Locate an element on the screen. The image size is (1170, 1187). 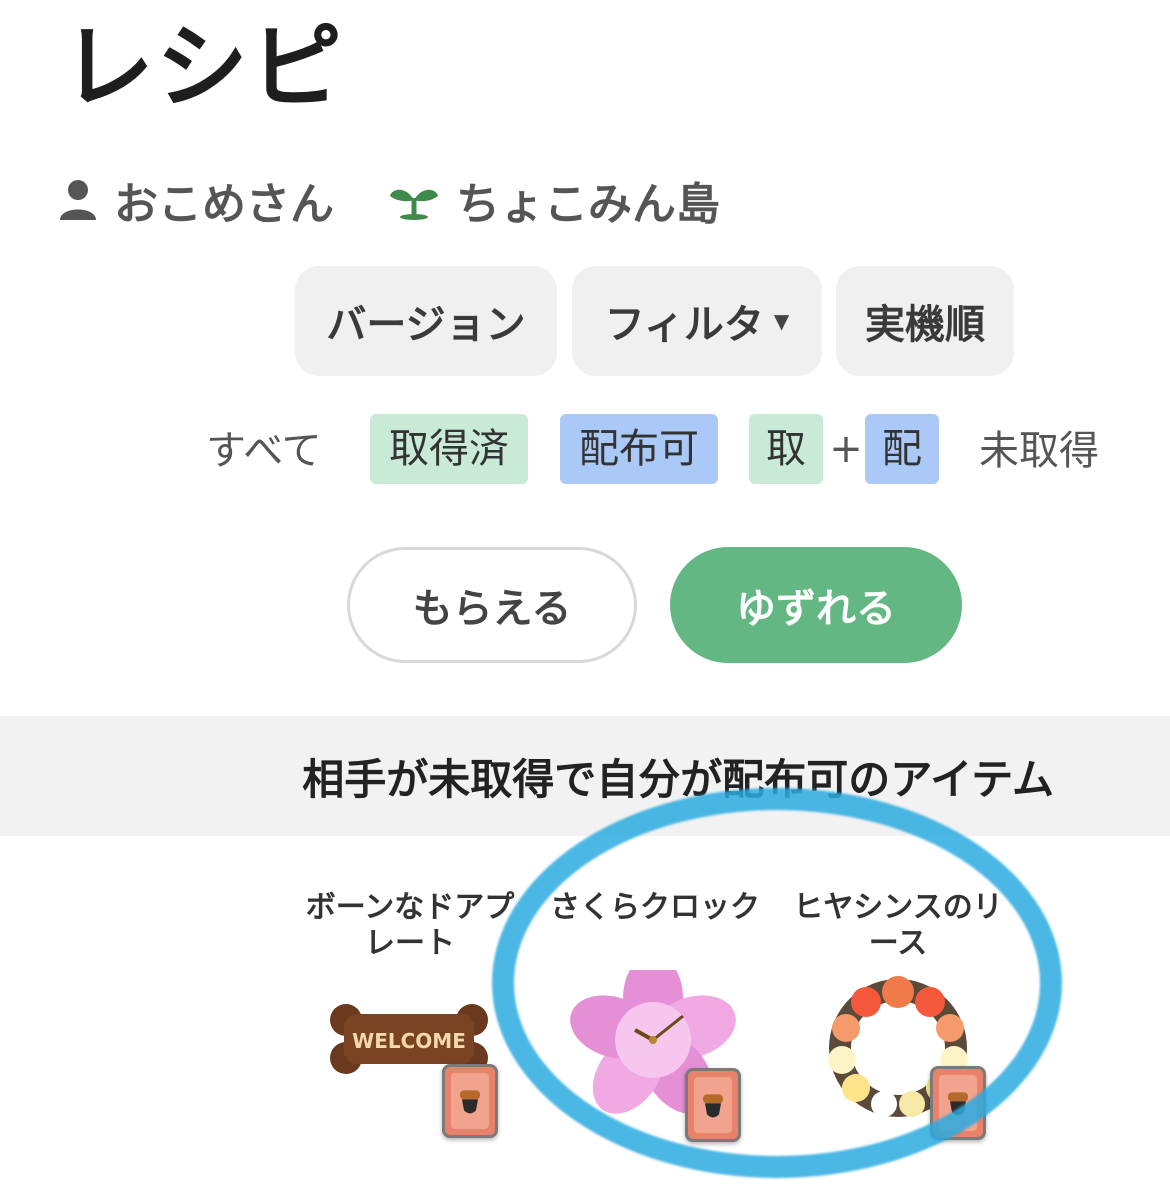
item-name: さくらクロック is located at coordinates (655, 907).